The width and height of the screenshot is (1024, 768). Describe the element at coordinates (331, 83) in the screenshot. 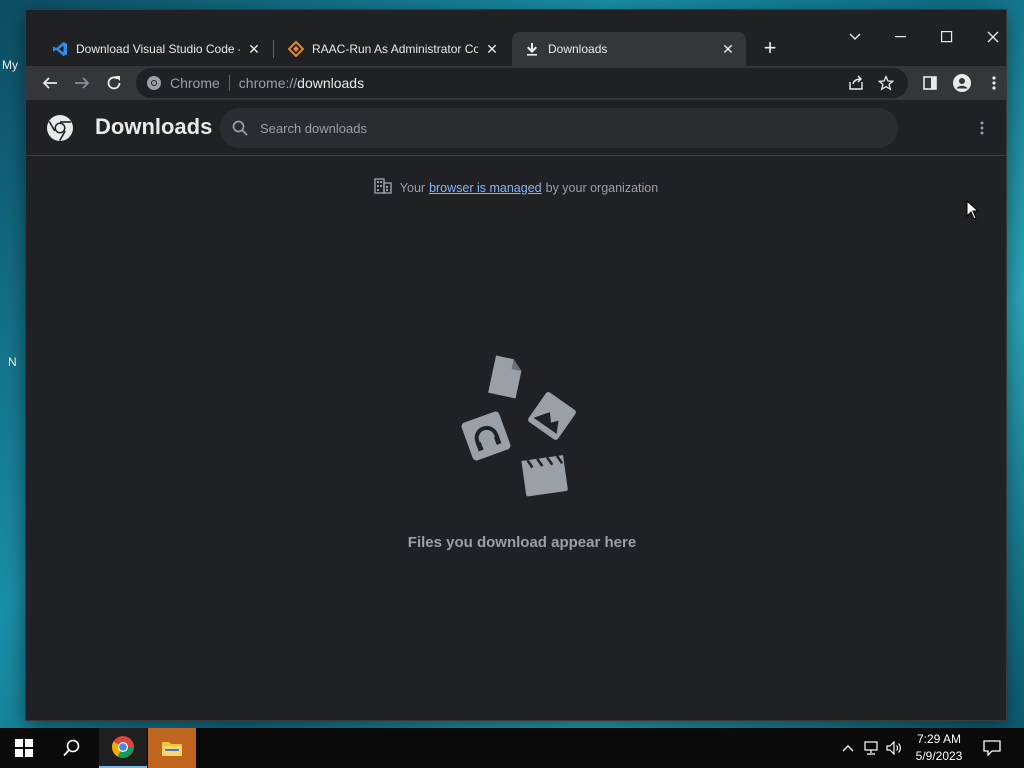

I see `url-host: downloads` at that location.